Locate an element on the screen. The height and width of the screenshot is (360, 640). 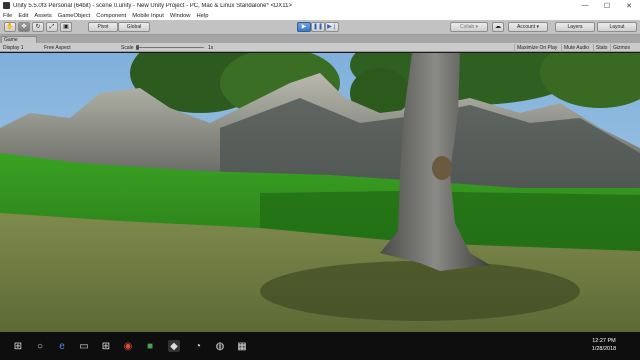
play-button: ▶ is located at coordinates (304, 27).